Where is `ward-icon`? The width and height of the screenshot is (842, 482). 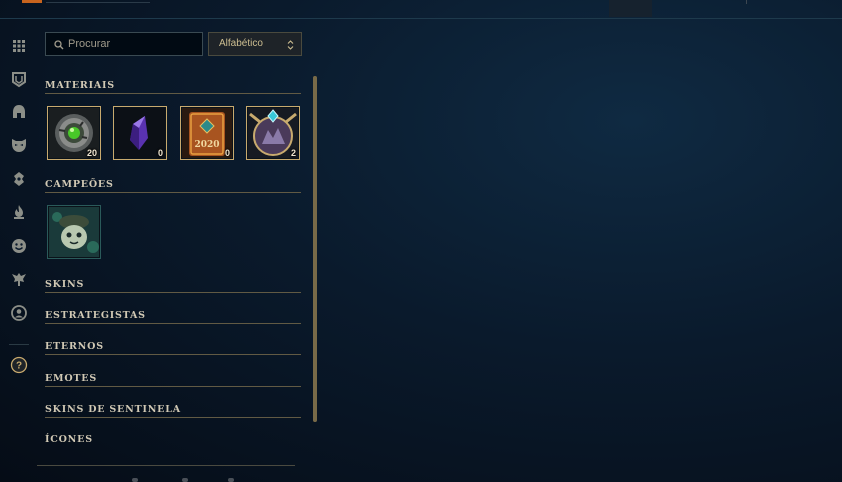 ward-icon is located at coordinates (19, 179).